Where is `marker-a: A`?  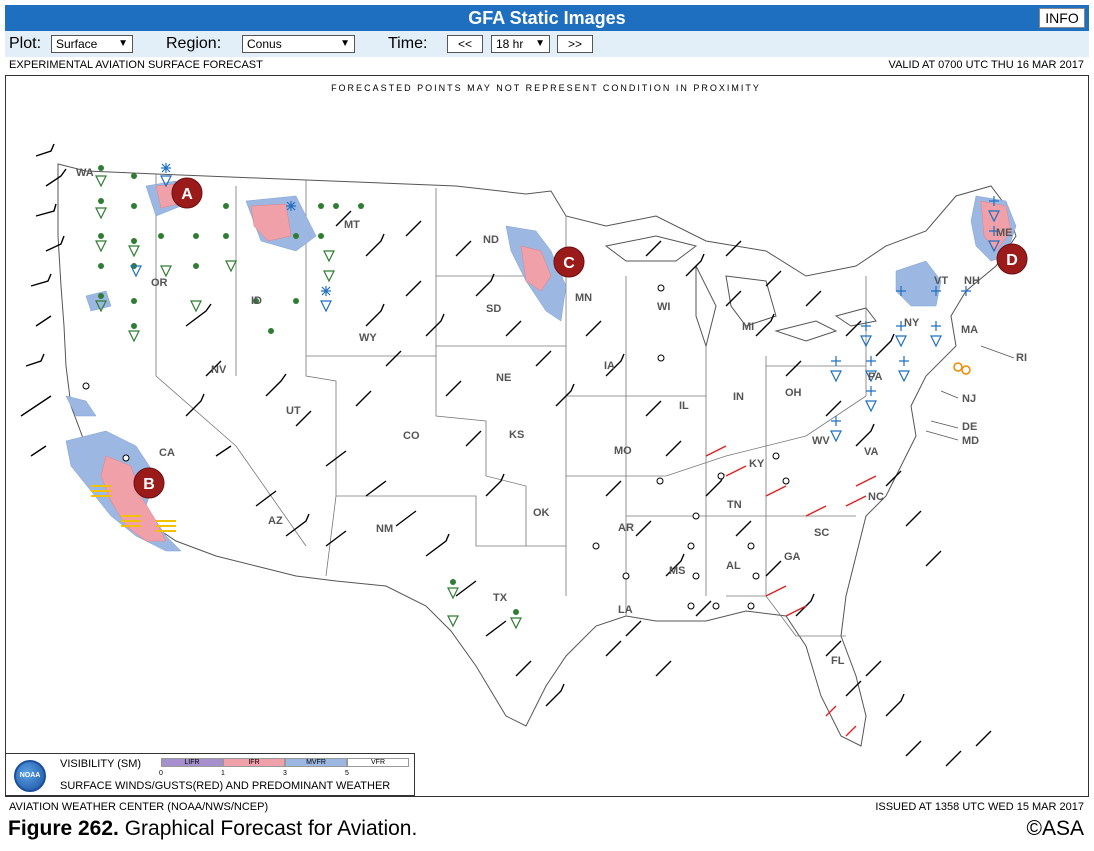 marker-a: A is located at coordinates (187, 193).